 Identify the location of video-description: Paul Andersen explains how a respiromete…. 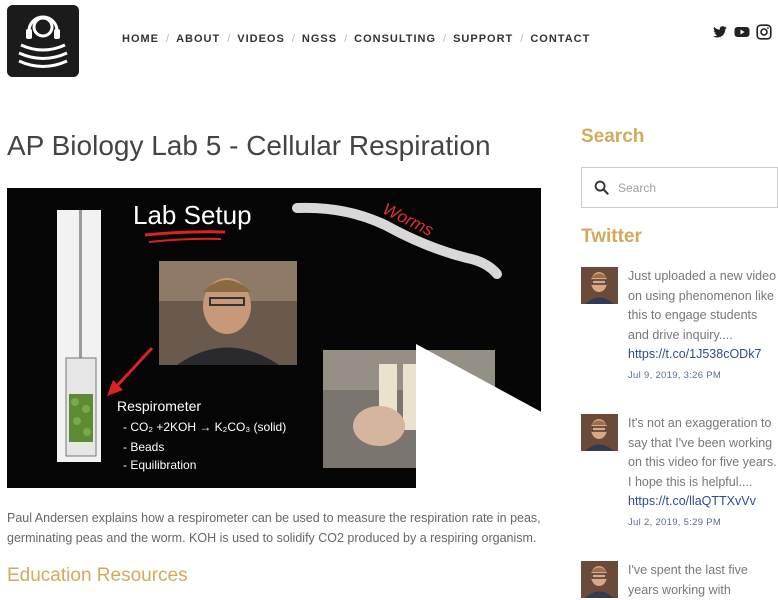
(274, 528).